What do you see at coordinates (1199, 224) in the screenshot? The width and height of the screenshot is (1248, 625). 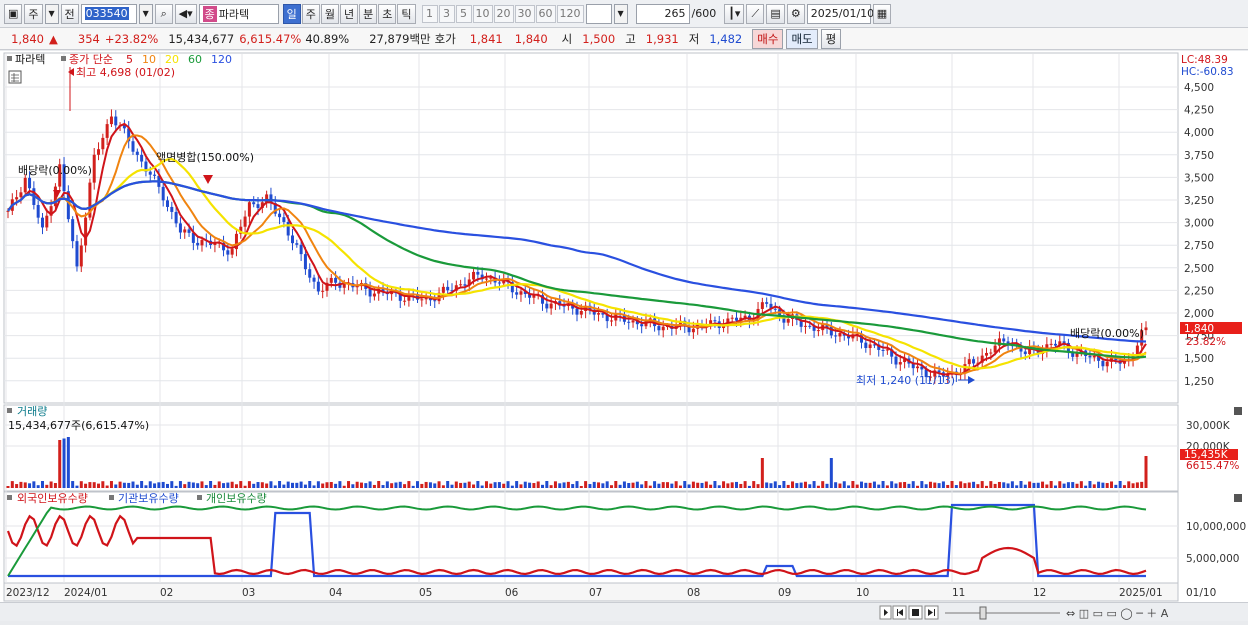 I see `price-tick-label: 3,000` at bounding box center [1199, 224].